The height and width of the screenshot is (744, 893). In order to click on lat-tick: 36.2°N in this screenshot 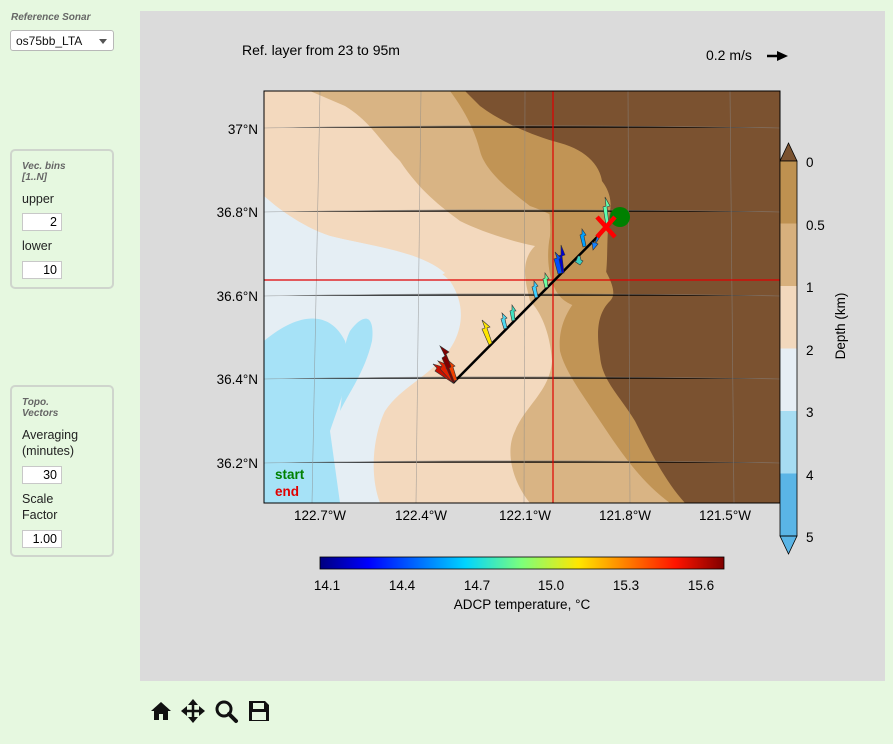, I will do `click(237, 463)`.